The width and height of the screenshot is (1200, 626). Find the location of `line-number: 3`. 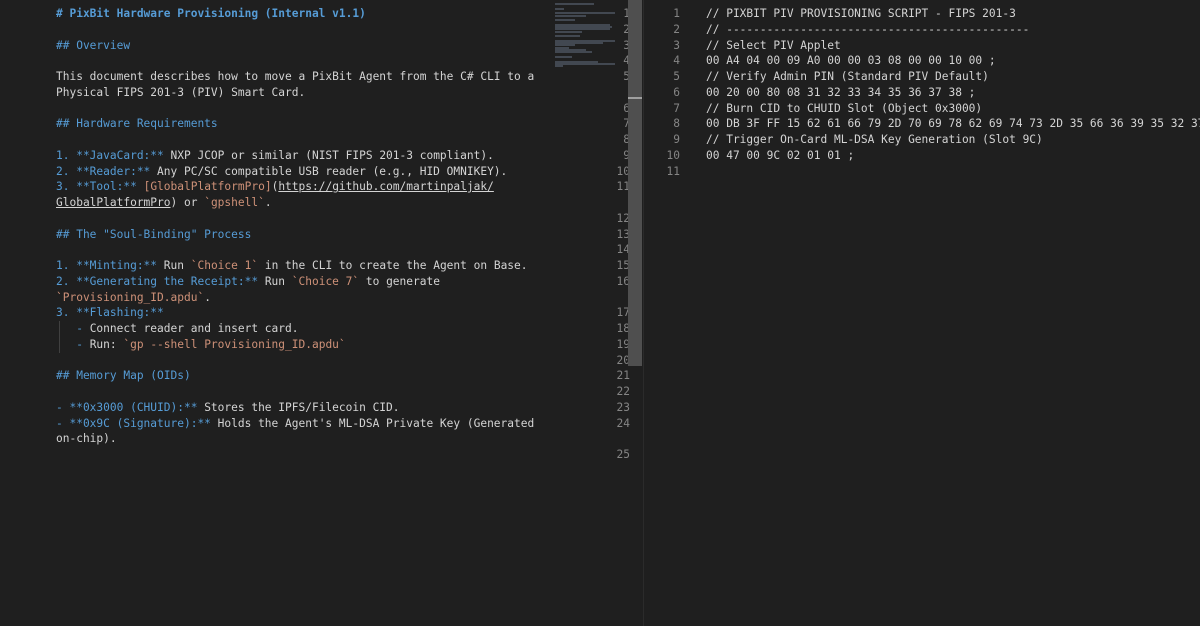

line-number: 3 is located at coordinates (676, 45).